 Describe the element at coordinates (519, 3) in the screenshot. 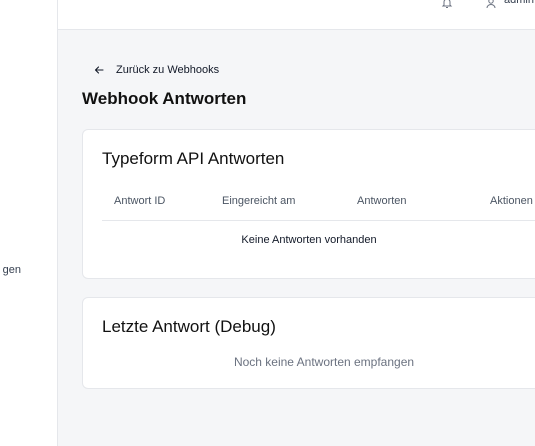

I see `username: admin` at that location.